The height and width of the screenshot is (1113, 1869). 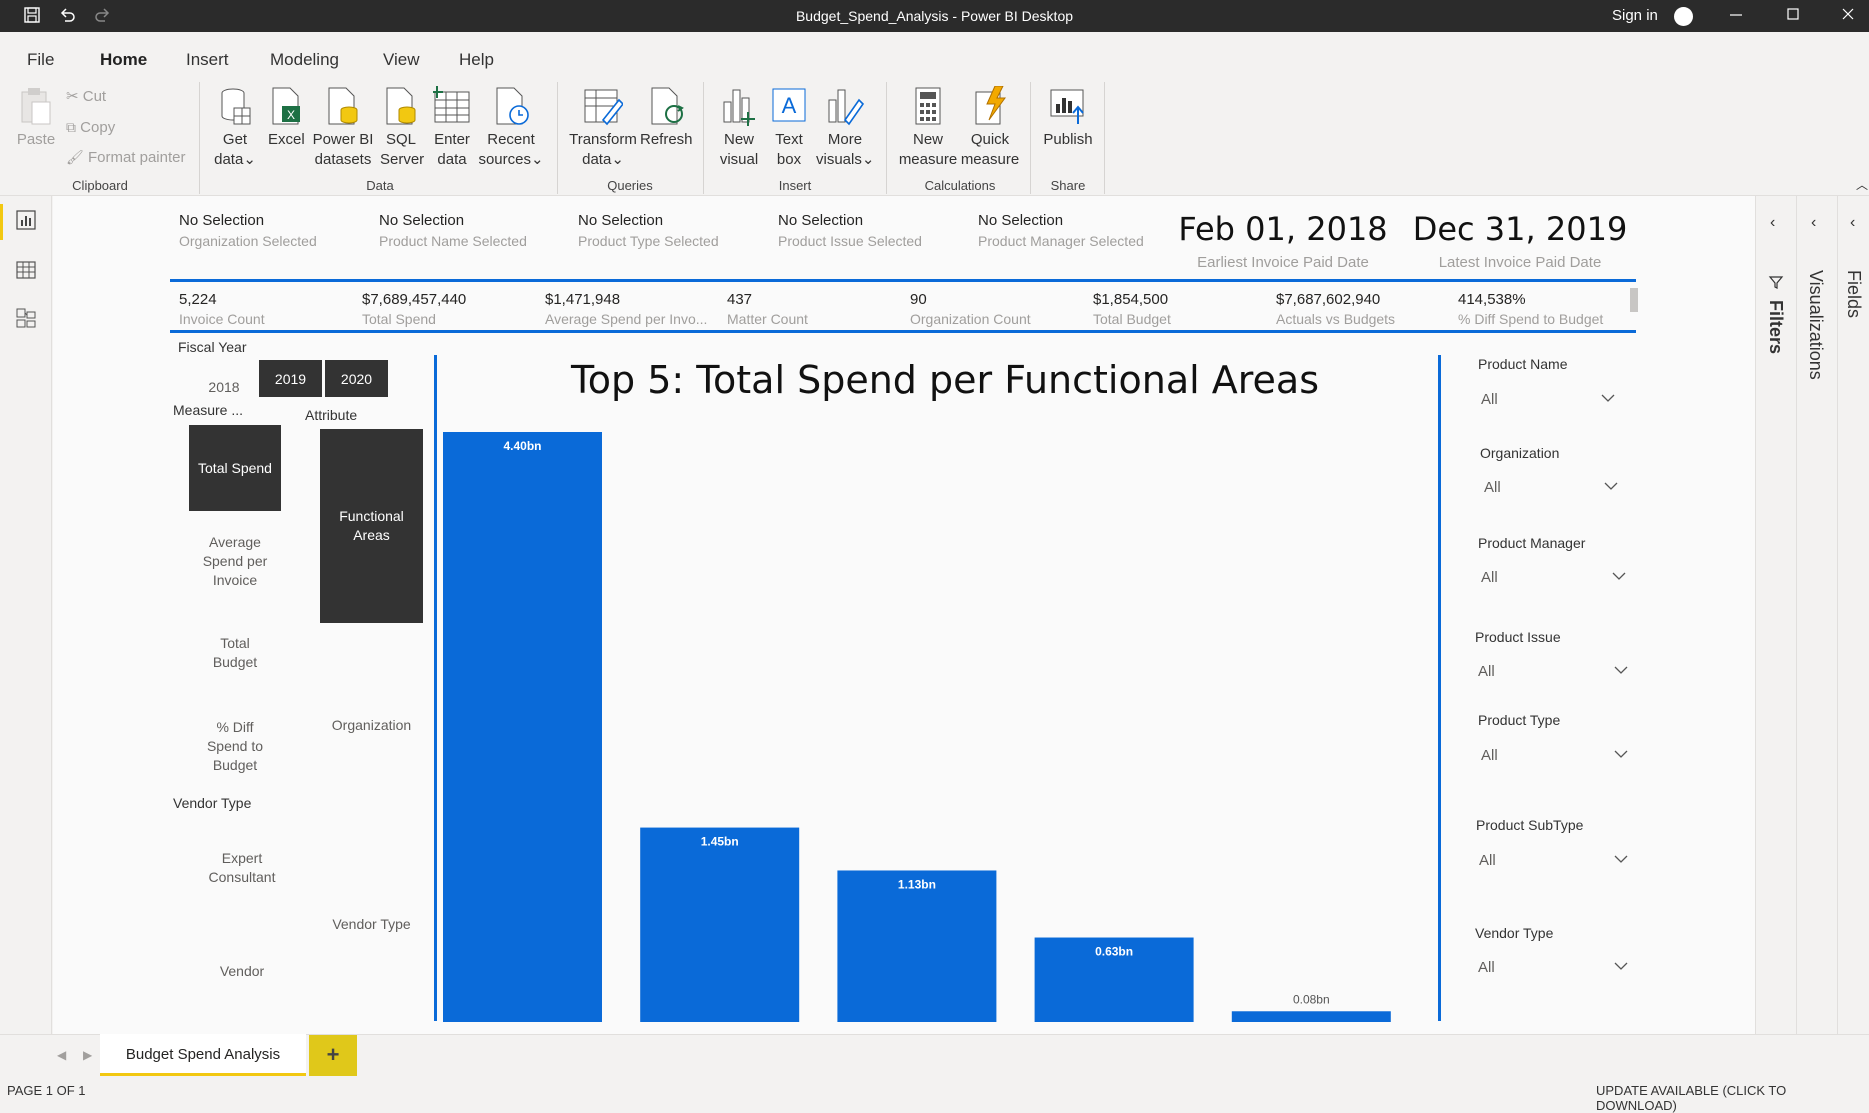 What do you see at coordinates (1776, 282) in the screenshot?
I see `filter-funnel-icon` at bounding box center [1776, 282].